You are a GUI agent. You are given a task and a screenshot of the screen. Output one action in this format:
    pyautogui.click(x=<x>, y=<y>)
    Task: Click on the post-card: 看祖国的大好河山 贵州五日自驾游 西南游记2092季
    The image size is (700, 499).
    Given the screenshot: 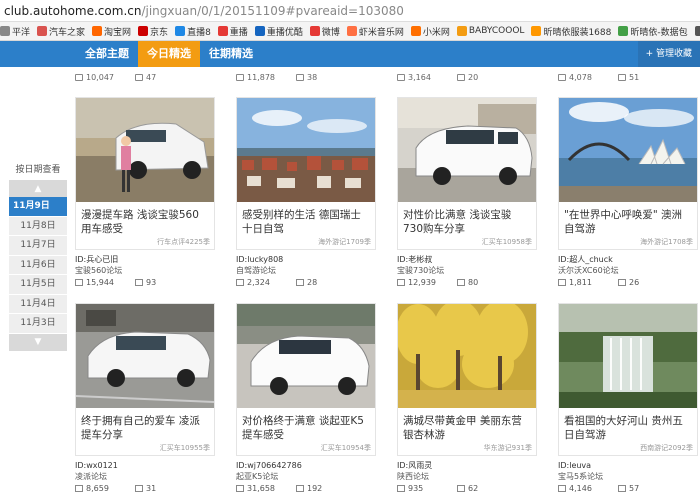 What is the action you would take?
    pyautogui.click(x=628, y=379)
    